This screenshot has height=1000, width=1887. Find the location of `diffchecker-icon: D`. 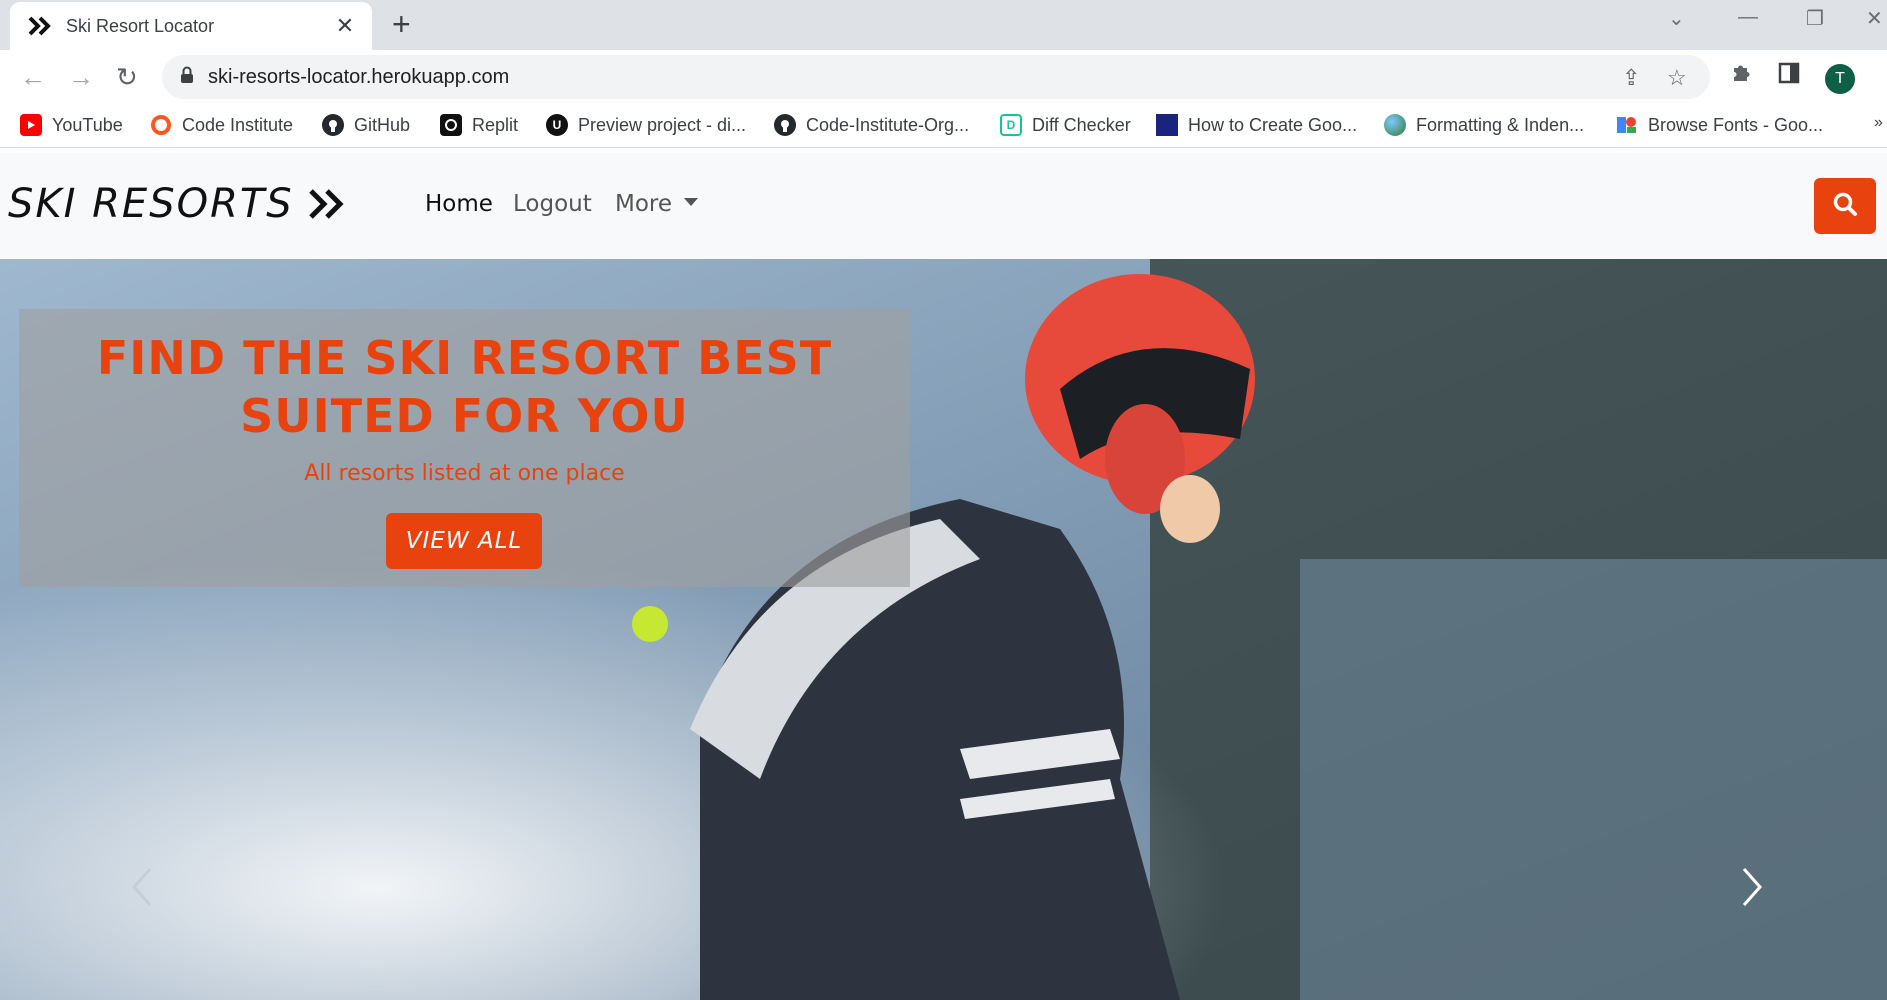

diffchecker-icon: D is located at coordinates (1011, 125).